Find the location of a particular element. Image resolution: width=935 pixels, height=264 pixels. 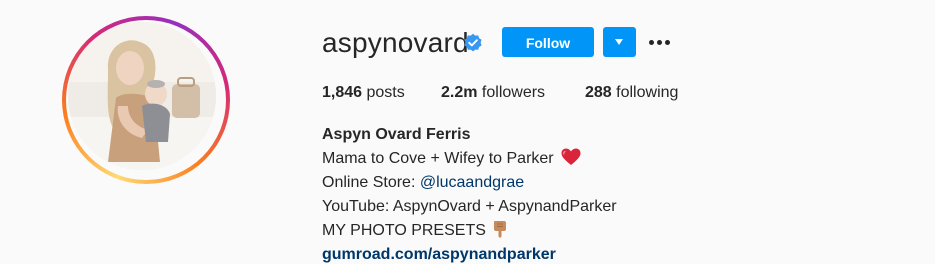

heart-emoji is located at coordinates (571, 156).